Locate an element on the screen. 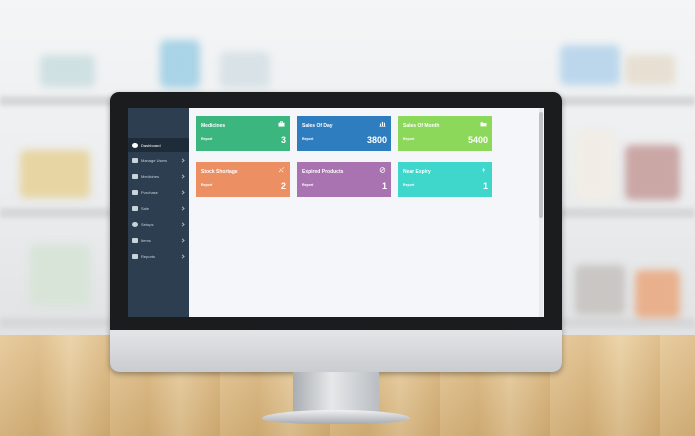 This screenshot has width=695, height=436. briefcase-icon is located at coordinates (281, 124).